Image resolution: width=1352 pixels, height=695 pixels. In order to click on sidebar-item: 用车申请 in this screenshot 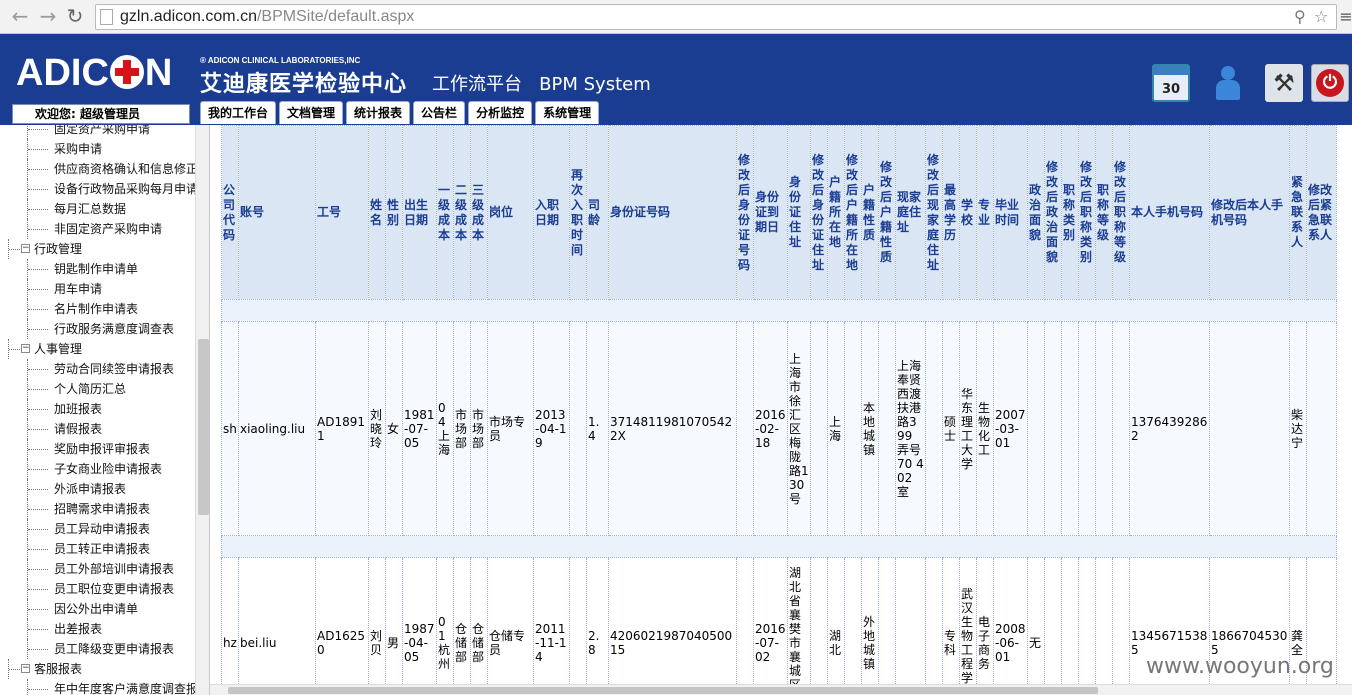, I will do `click(98, 289)`.